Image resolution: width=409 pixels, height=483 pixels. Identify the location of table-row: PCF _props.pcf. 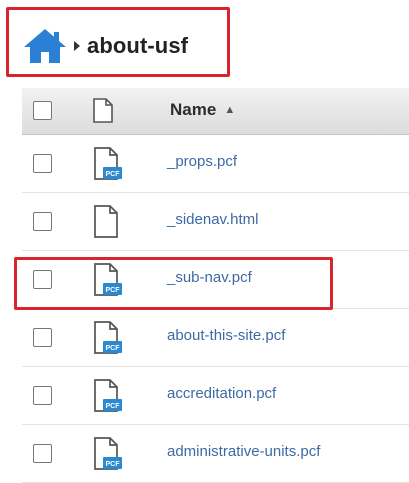
(215, 164).